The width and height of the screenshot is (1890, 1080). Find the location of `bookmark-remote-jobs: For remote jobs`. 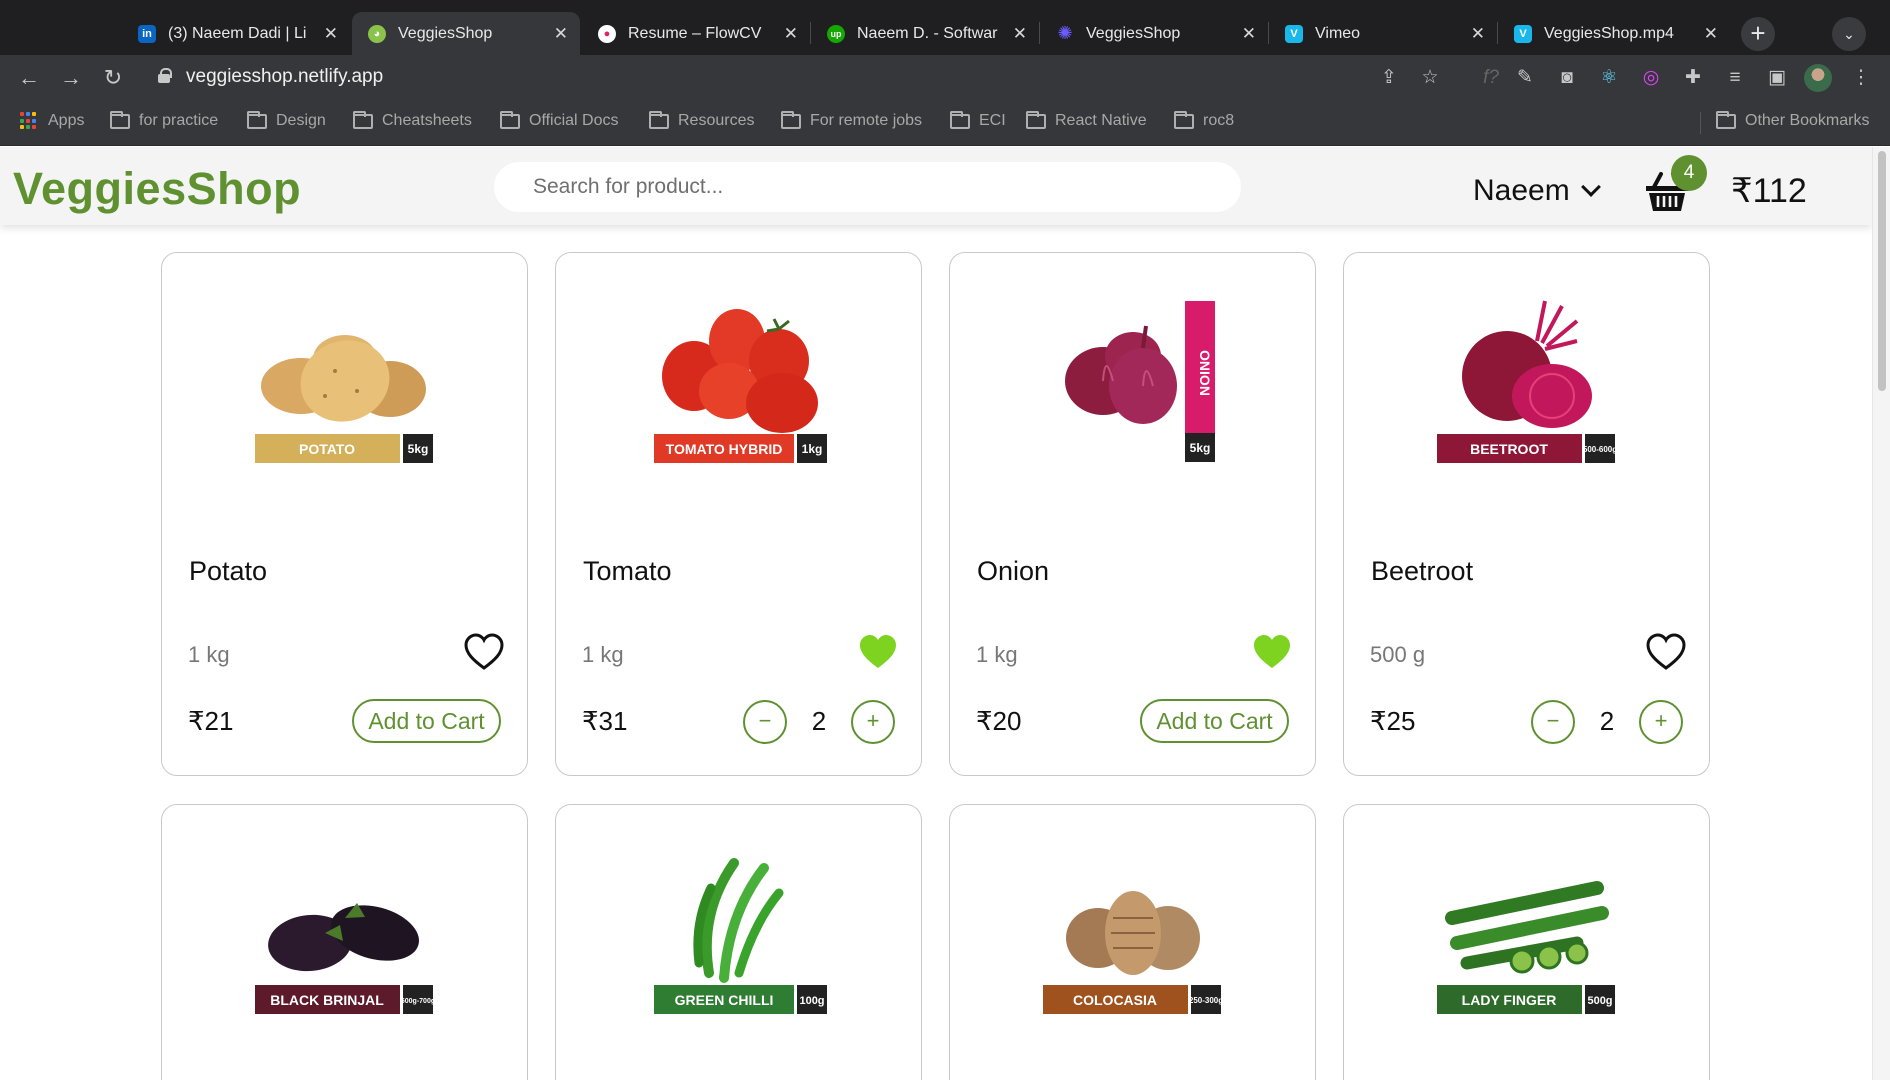

bookmark-remote-jobs: For remote jobs is located at coordinates (852, 120).